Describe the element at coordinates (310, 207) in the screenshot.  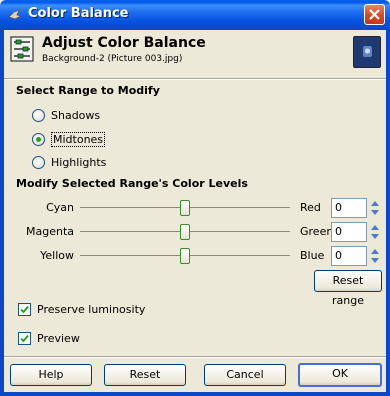
I see `slider-right-label: Red` at that location.